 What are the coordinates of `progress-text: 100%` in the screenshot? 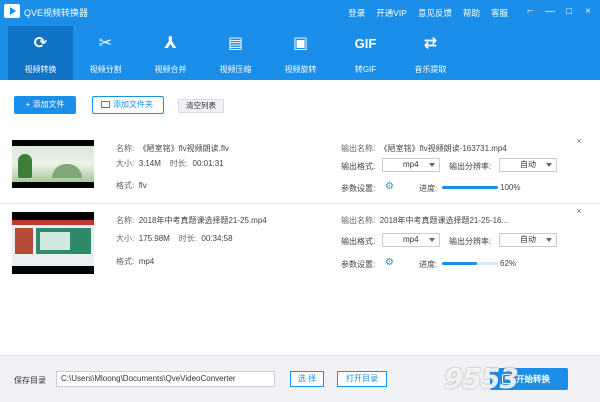 It's located at (510, 187).